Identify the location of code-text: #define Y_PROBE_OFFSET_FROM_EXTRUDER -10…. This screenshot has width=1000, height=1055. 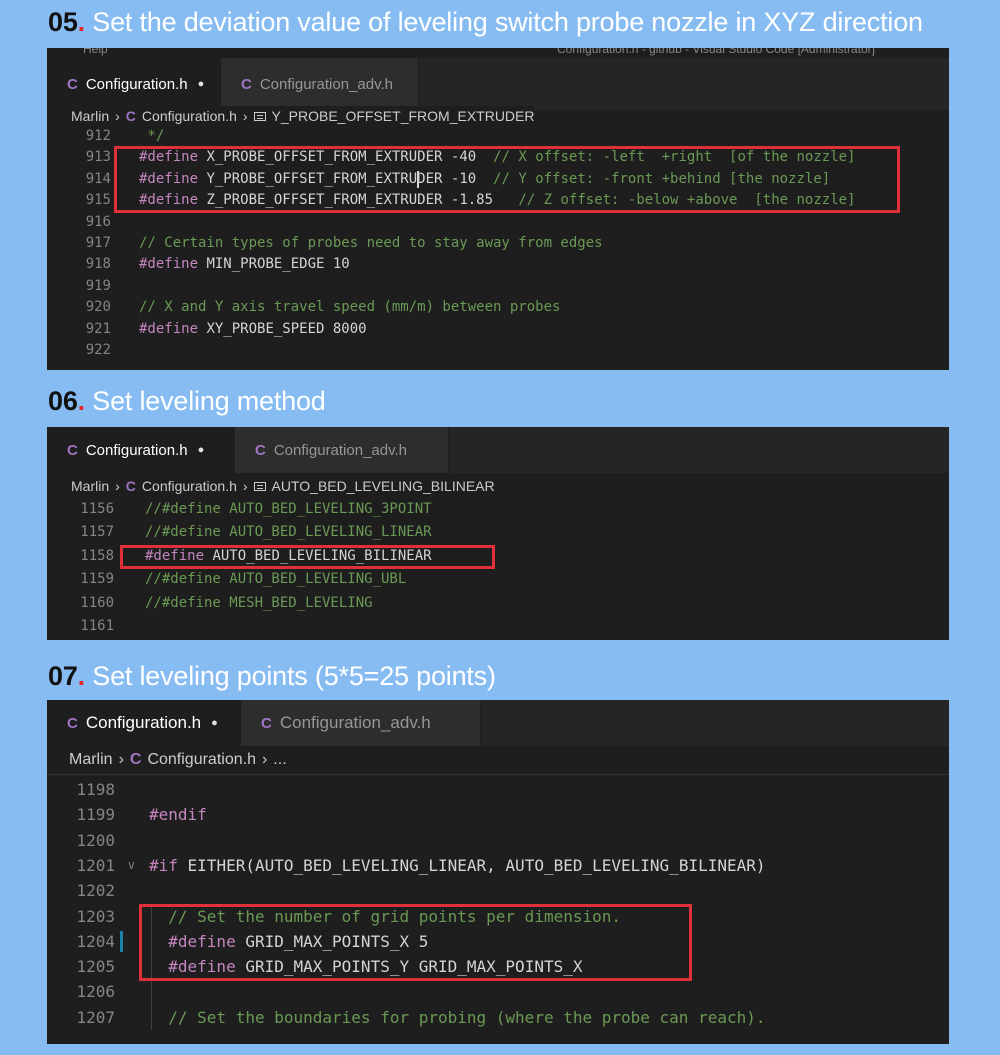
(485, 178).